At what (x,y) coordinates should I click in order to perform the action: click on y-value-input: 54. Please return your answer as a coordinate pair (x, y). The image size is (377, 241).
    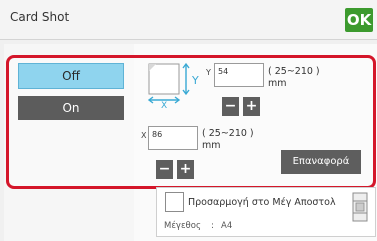
    Looking at the image, I should click on (239, 75).